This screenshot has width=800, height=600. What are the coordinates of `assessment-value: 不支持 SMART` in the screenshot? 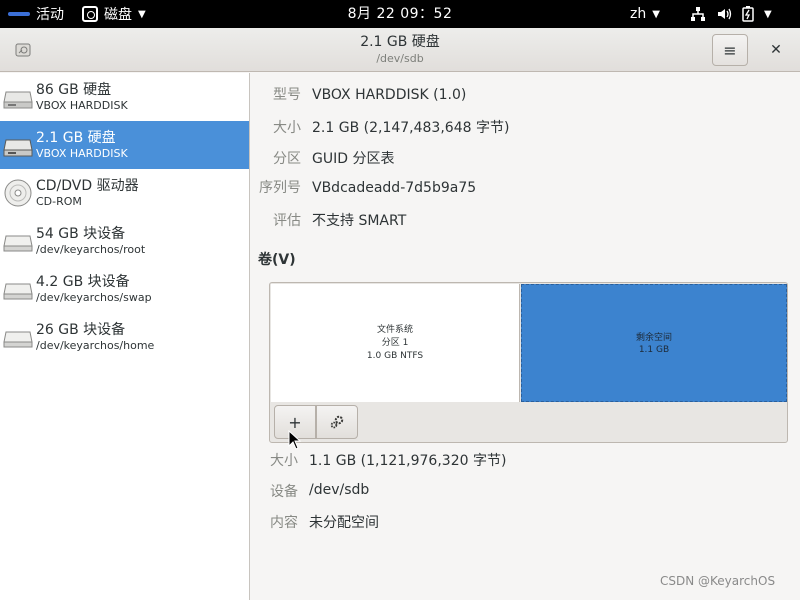 It's located at (359, 221).